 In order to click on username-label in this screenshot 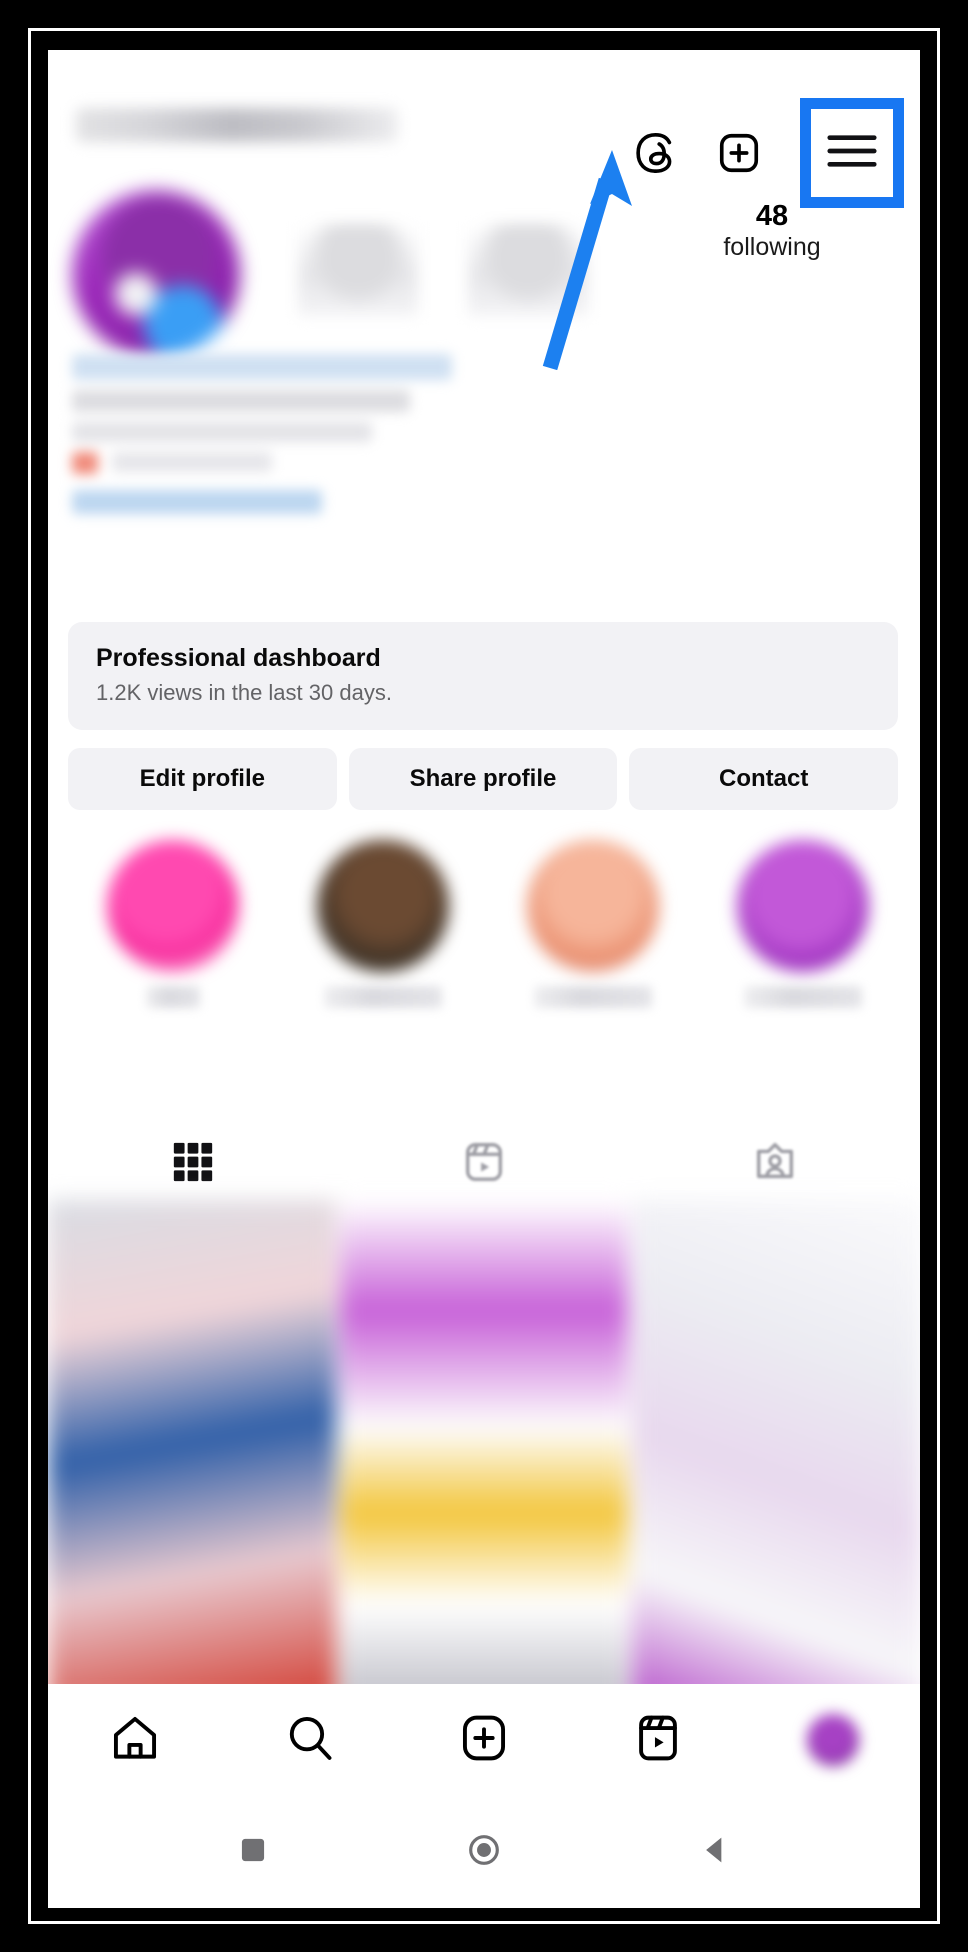, I will do `click(237, 125)`.